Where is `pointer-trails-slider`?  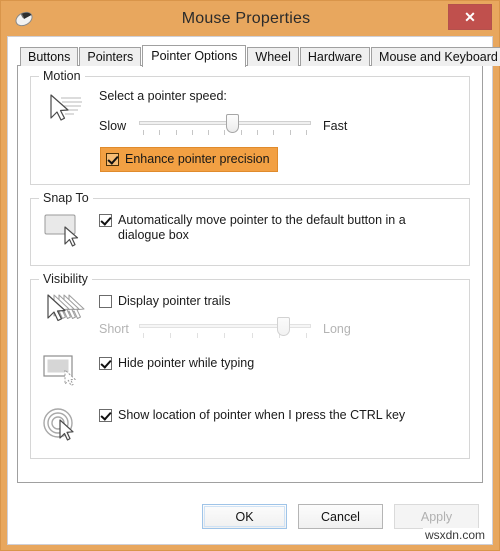
pointer-trails-slider is located at coordinates (225, 328).